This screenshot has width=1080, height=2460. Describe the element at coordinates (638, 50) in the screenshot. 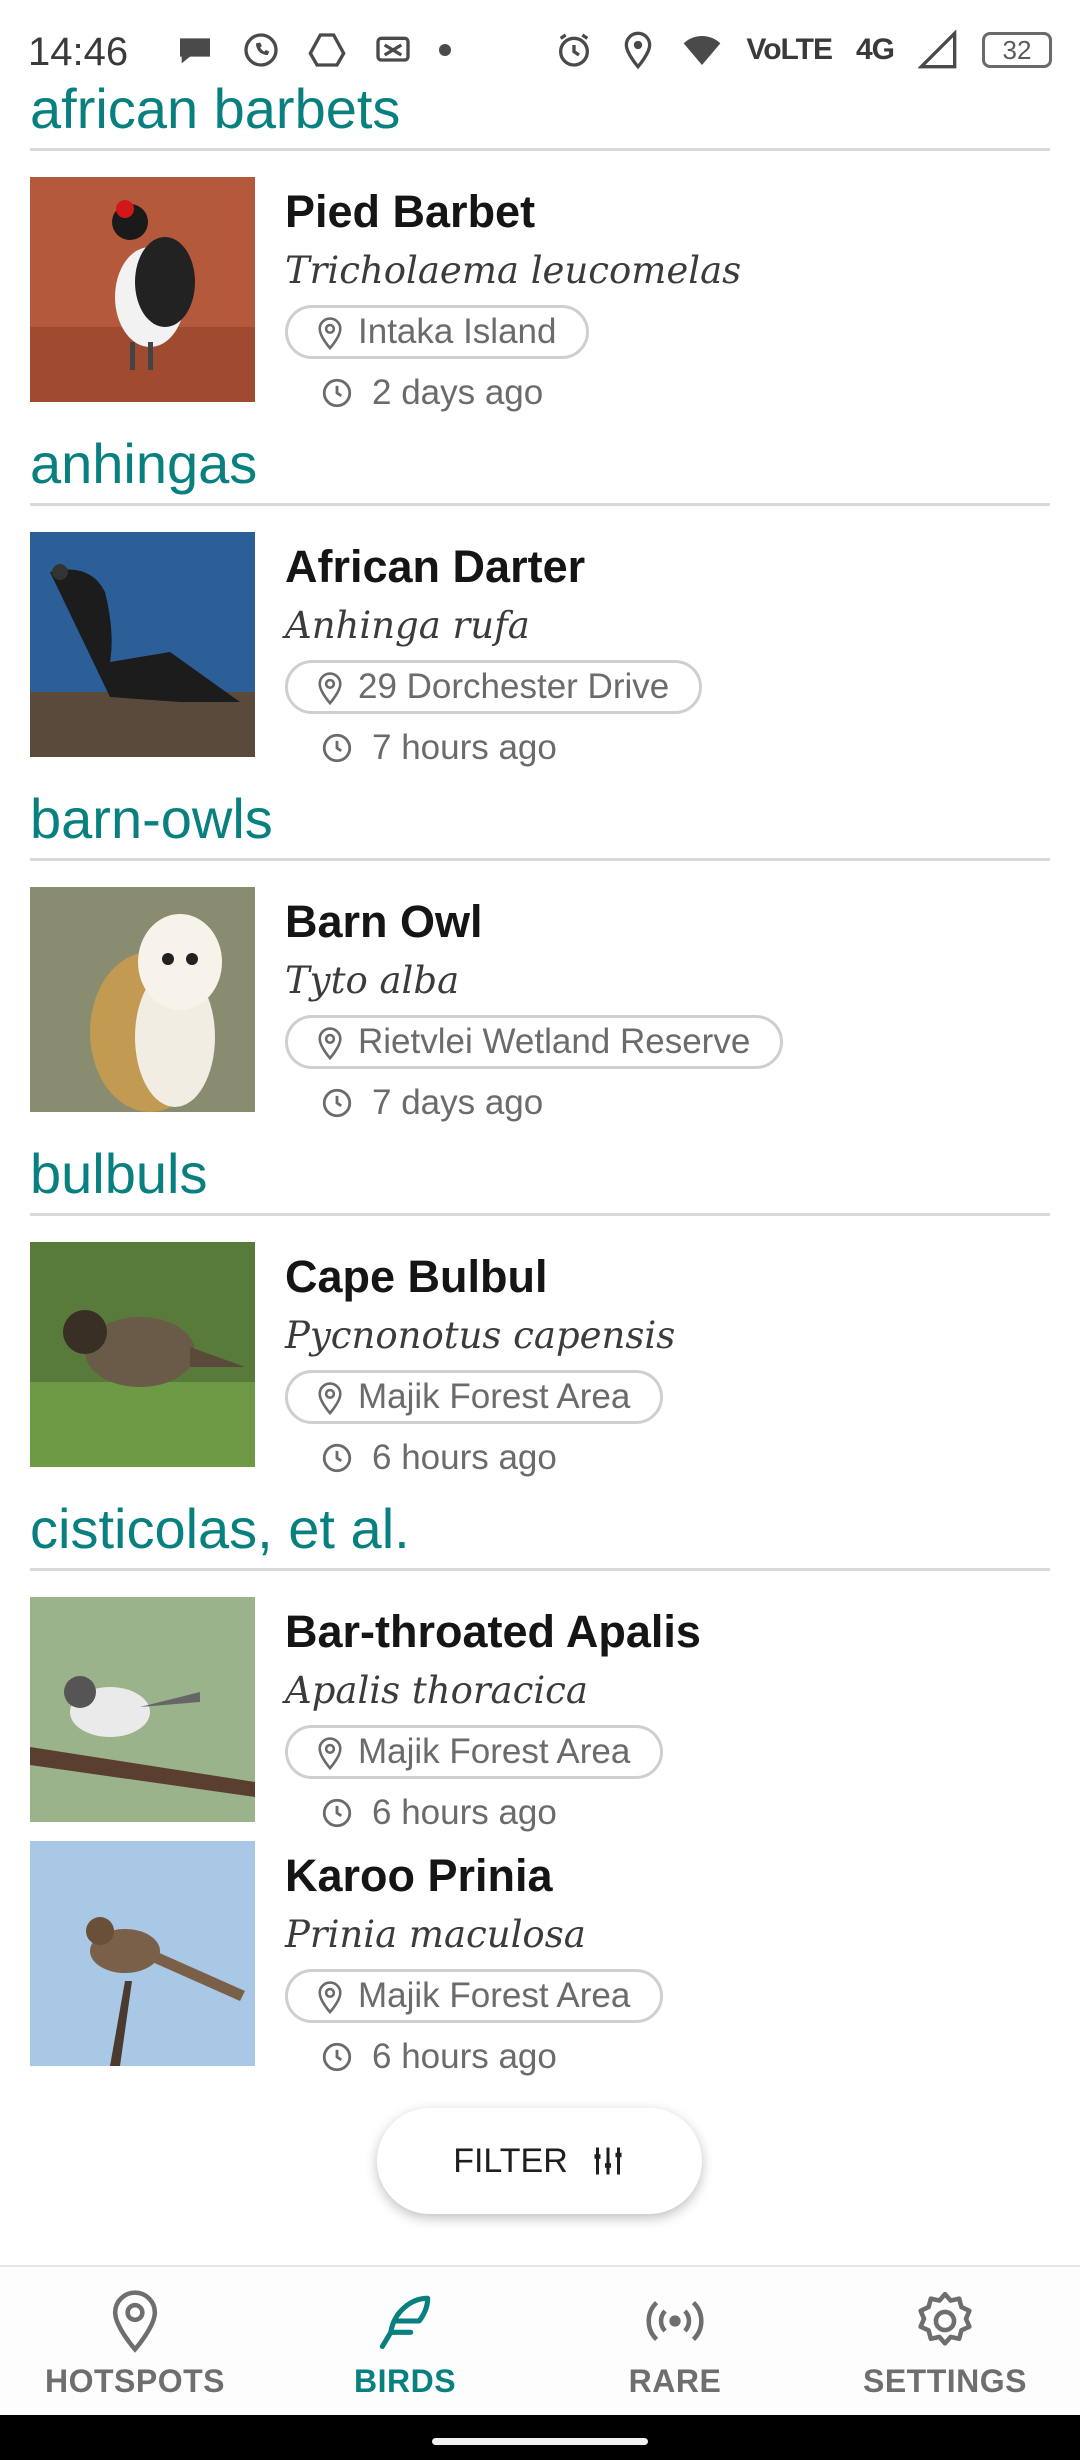

I see `location-icon` at that location.